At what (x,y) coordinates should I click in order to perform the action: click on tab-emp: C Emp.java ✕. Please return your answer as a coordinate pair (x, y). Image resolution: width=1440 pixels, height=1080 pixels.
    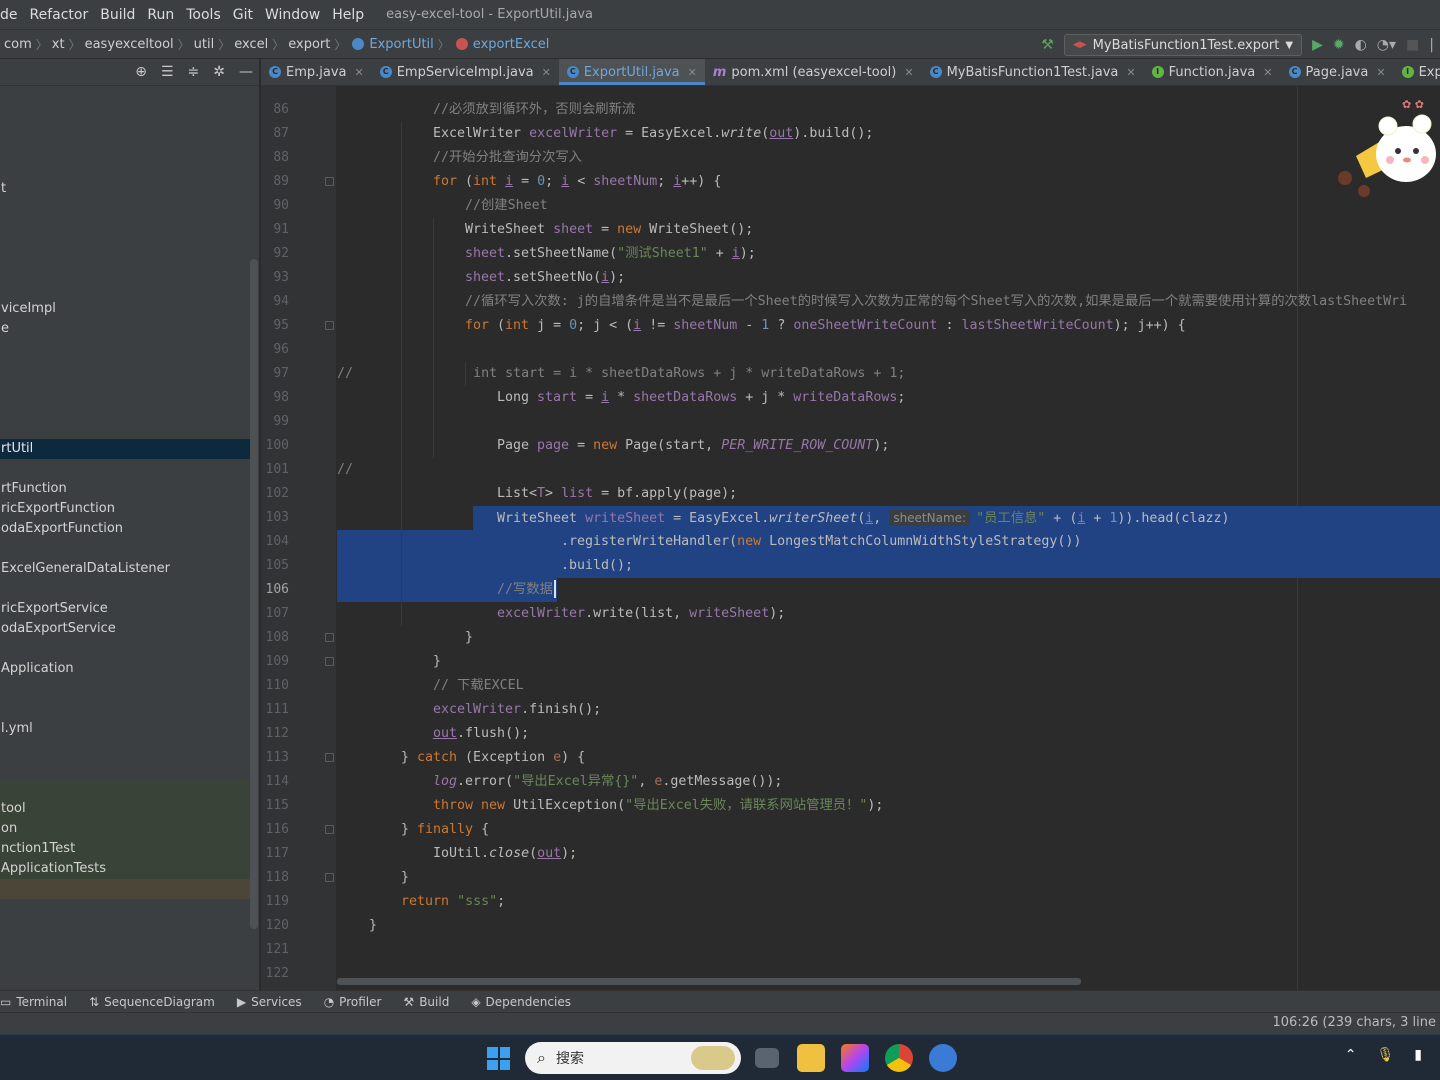
    Looking at the image, I should click on (316, 72).